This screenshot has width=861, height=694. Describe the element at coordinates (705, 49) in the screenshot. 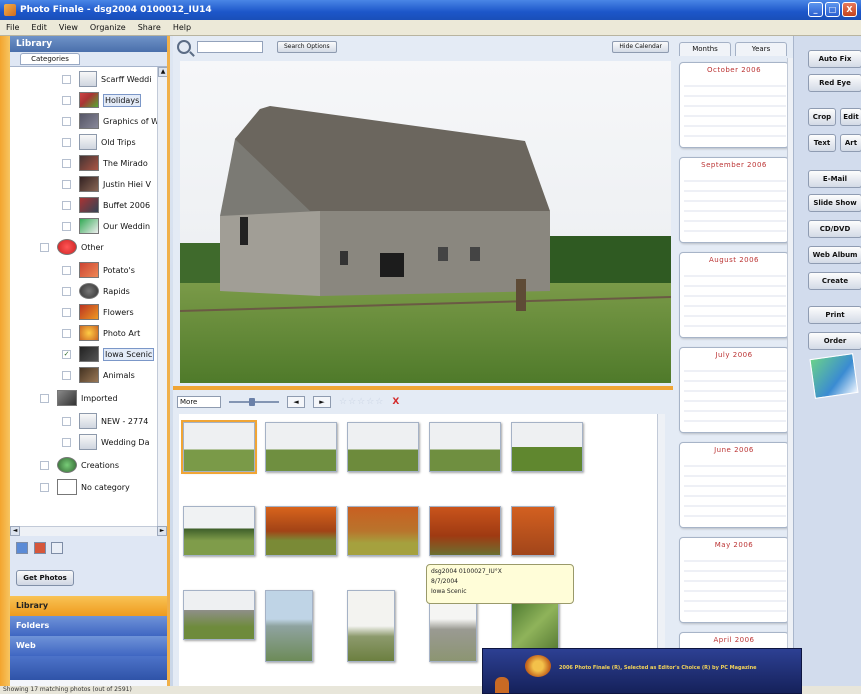

I see `tab-months: Months` at that location.